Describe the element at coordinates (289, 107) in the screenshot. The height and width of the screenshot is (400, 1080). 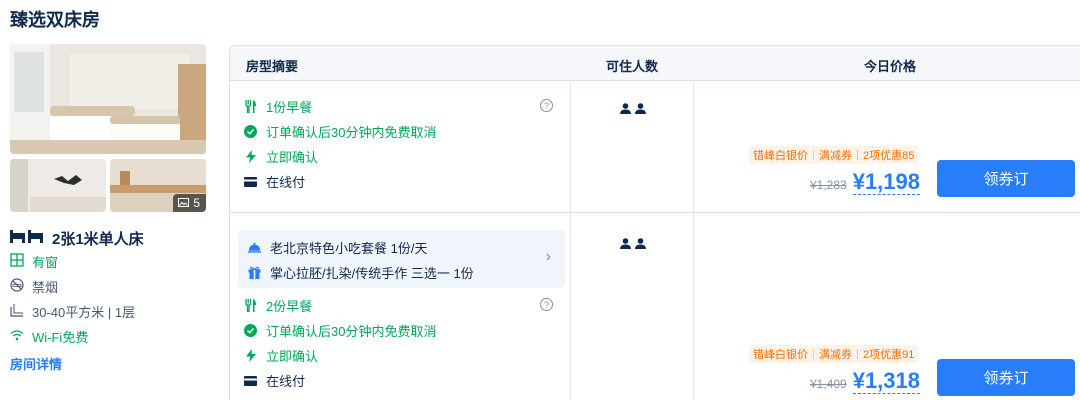
I see `perk-label: 1份早餐` at that location.